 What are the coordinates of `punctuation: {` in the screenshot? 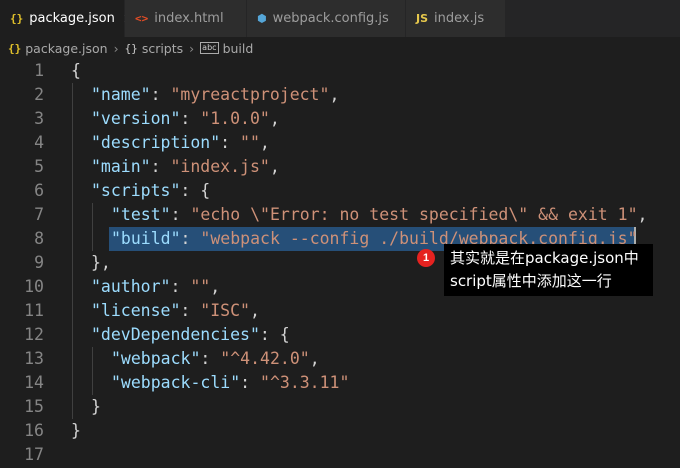 It's located at (76, 70).